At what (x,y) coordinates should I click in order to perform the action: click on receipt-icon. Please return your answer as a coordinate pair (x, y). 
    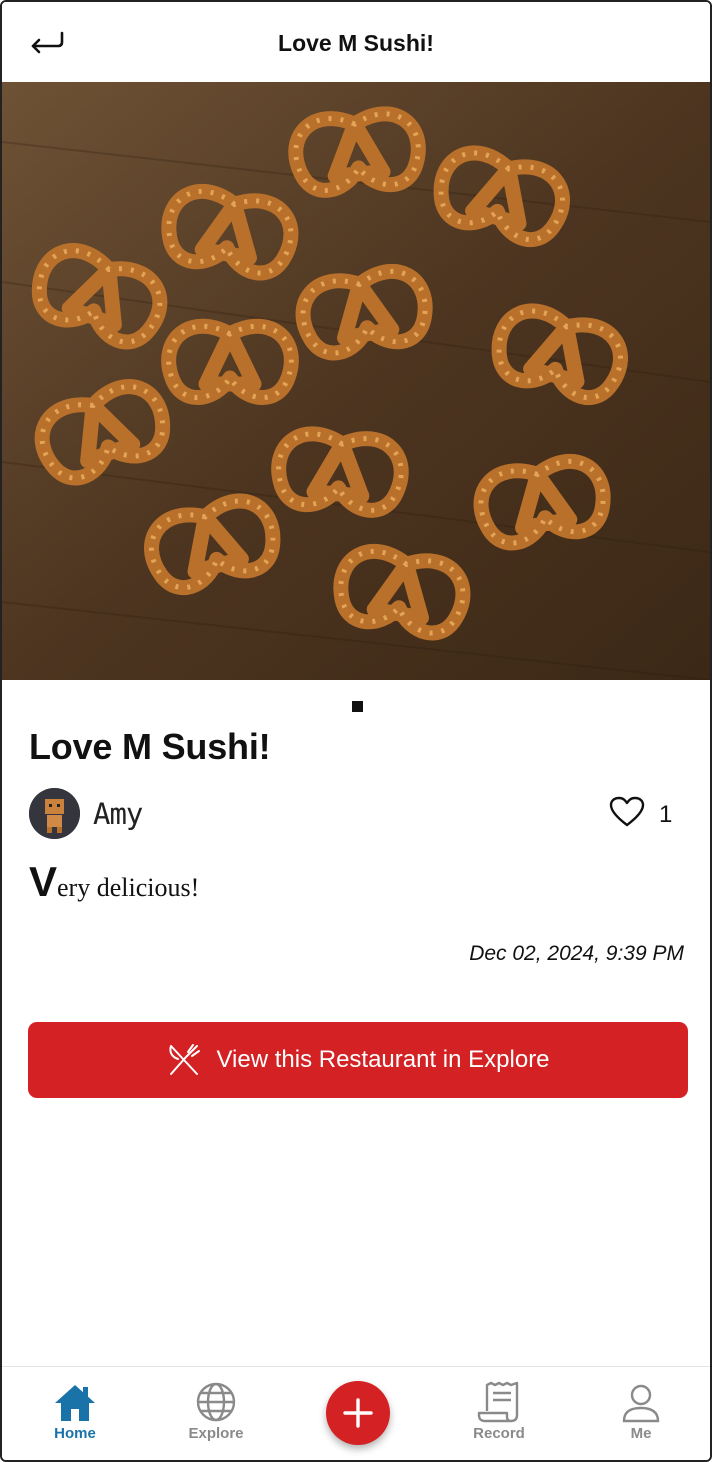
    Looking at the image, I should click on (498, 1402).